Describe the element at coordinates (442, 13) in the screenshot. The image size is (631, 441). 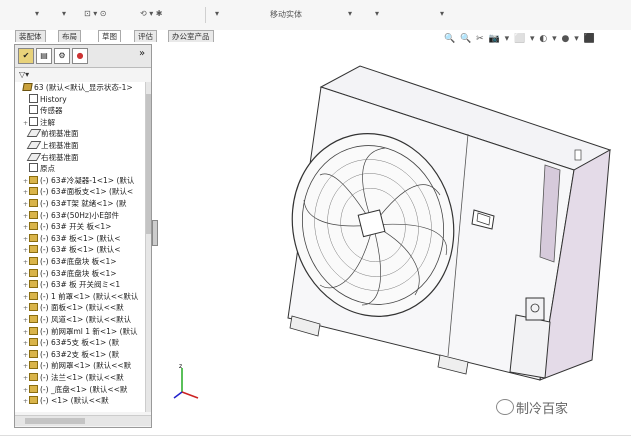
I see `toolbar-item-8: ▾` at that location.